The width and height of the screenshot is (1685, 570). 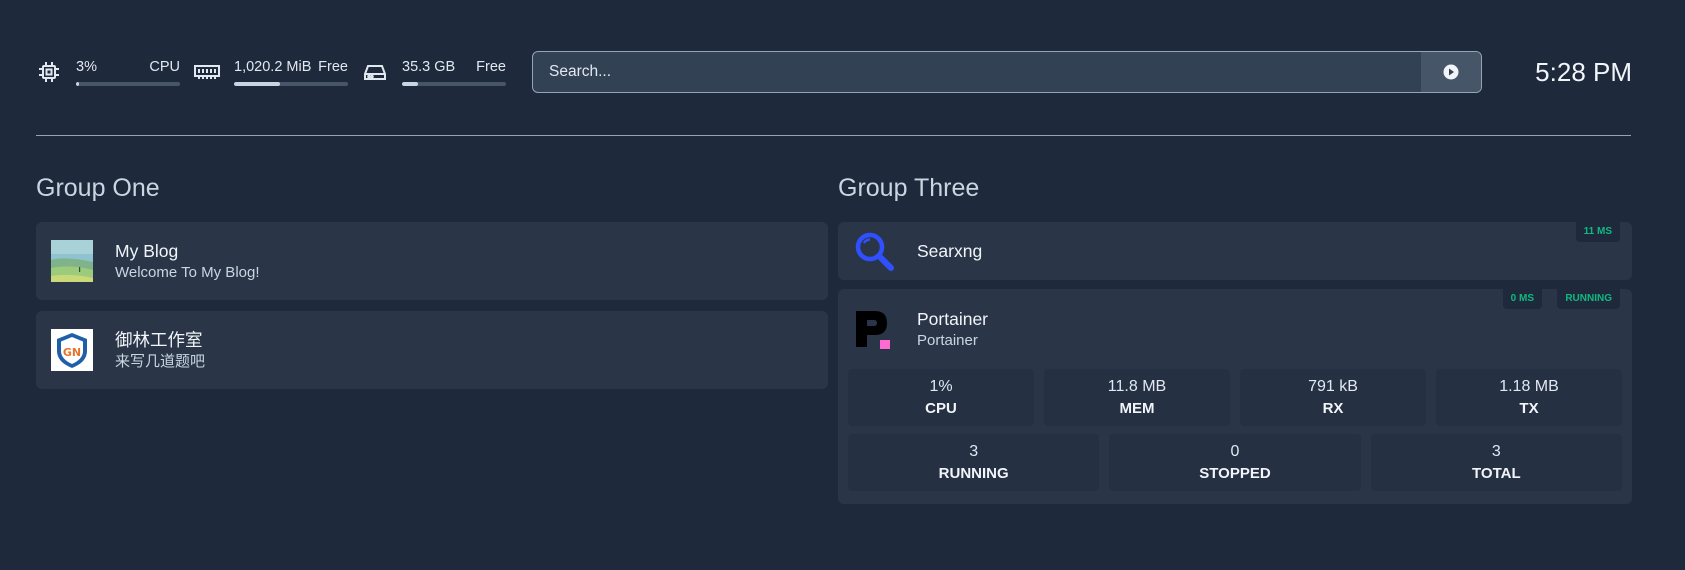 What do you see at coordinates (1529, 397) in the screenshot?
I see `stat-tx: 1.18 MB TX` at bounding box center [1529, 397].